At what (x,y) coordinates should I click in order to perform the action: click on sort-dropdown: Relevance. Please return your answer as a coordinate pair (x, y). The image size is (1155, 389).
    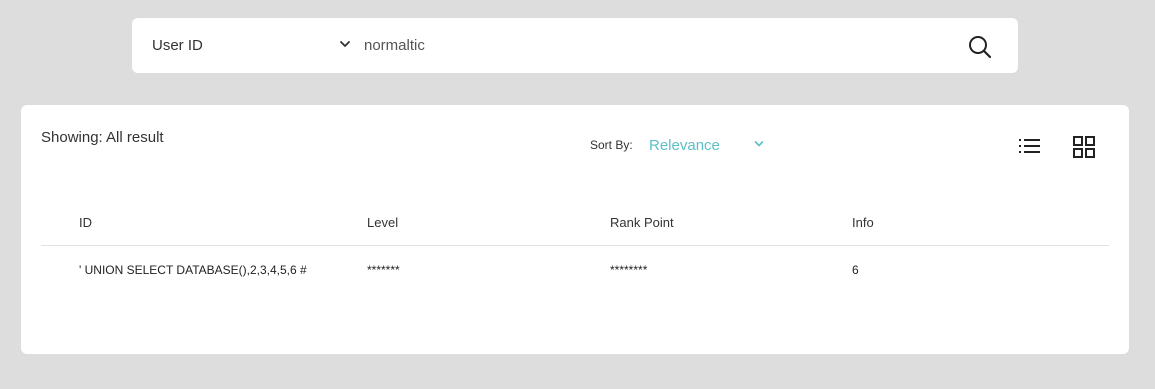
    Looking at the image, I should click on (708, 146).